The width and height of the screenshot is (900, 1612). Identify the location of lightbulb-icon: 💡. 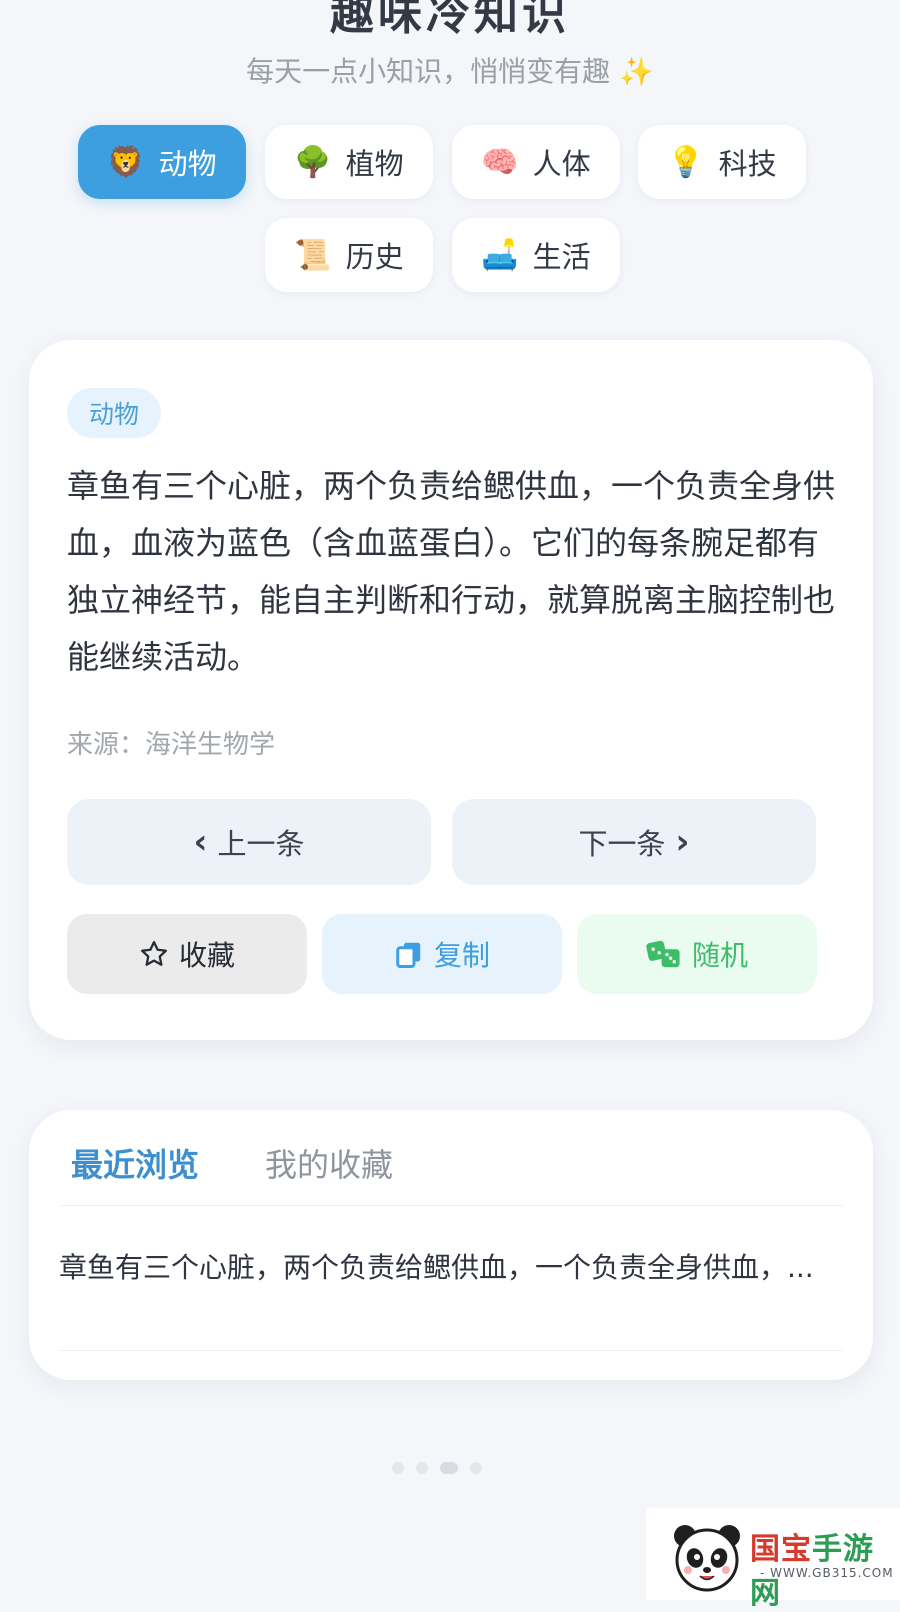
(686, 162).